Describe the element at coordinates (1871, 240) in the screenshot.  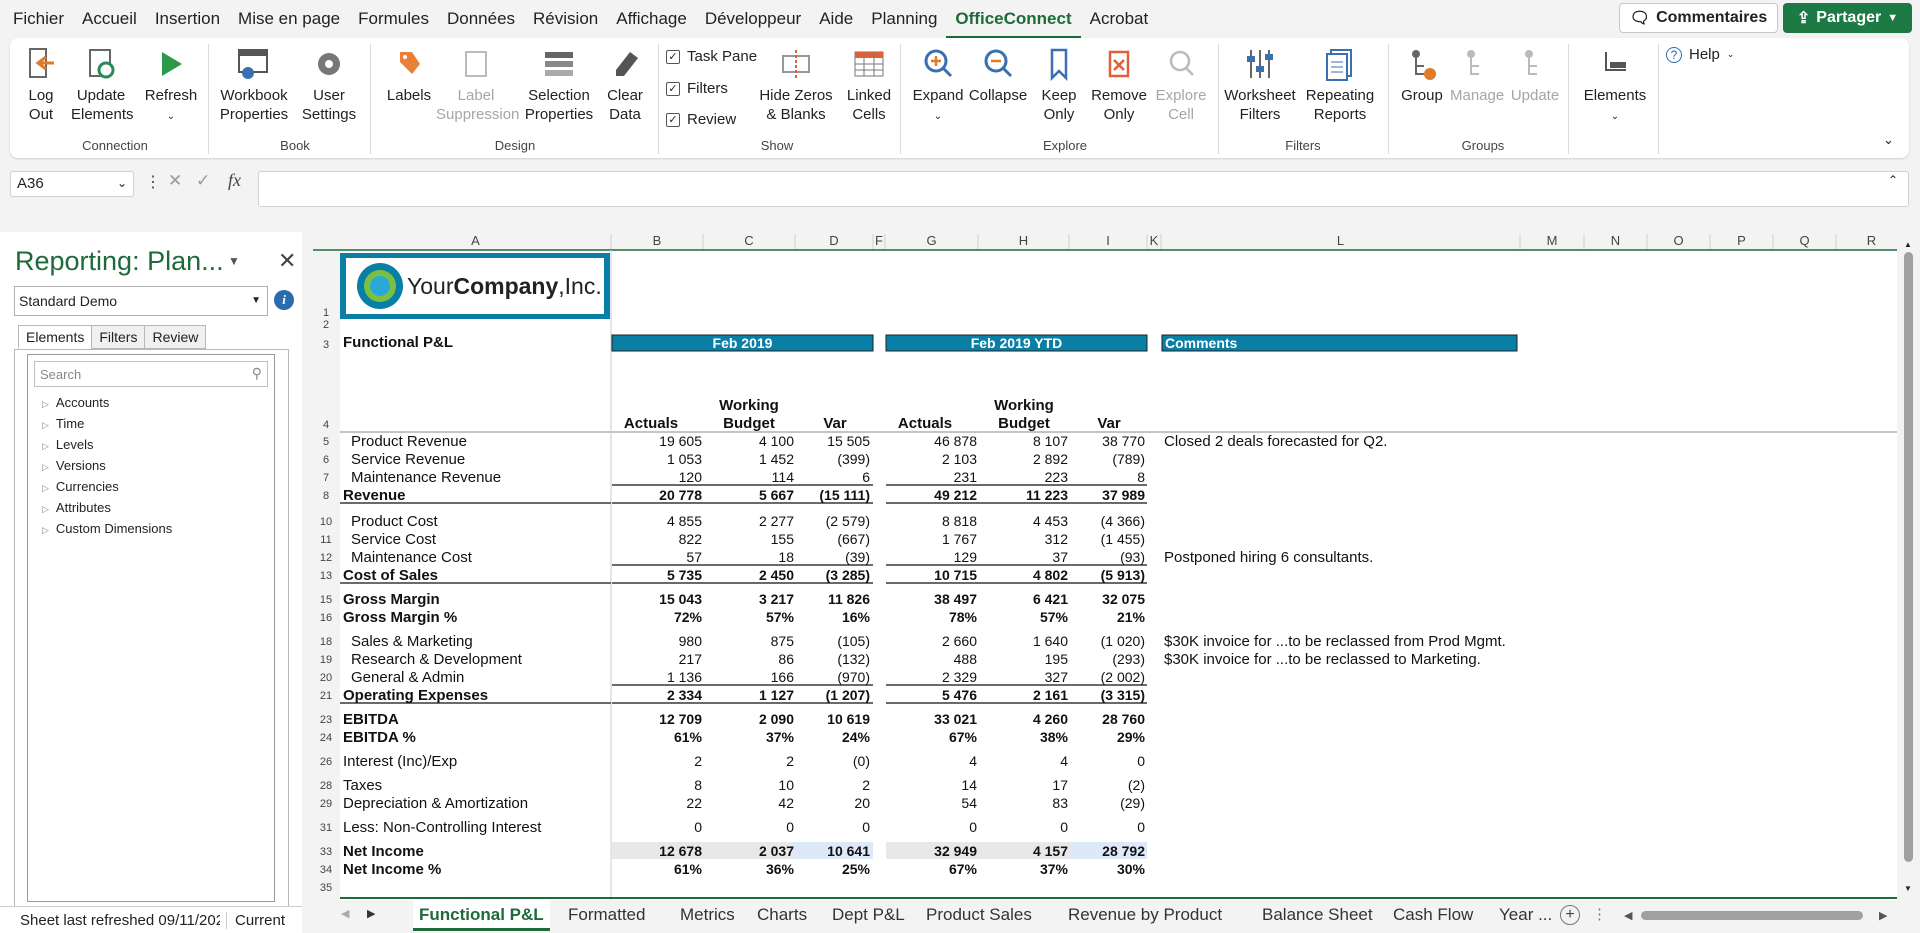
I see `column-header: R` at that location.